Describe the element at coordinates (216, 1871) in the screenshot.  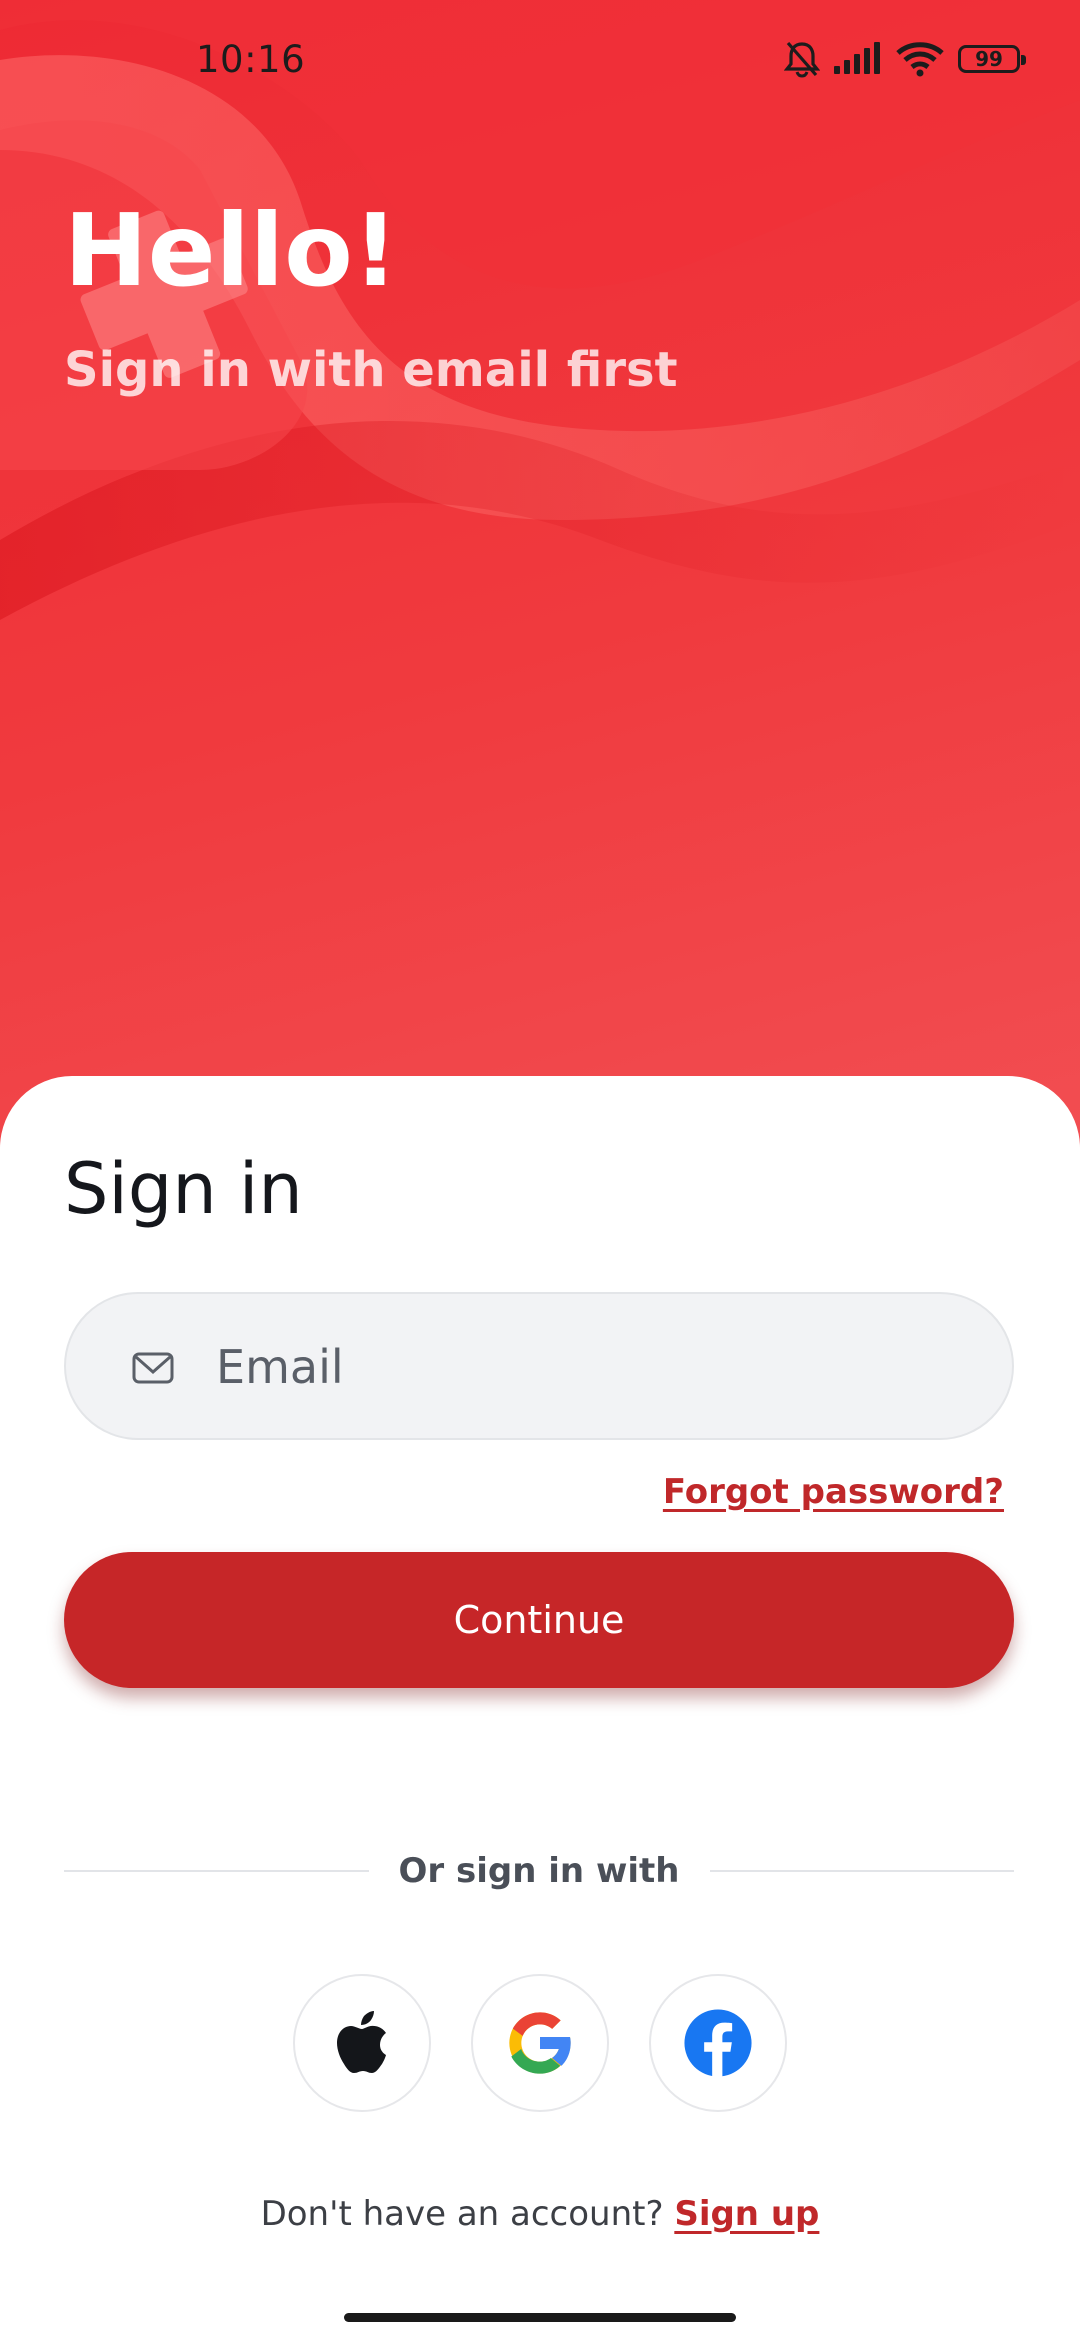
I see `divider-line-left` at that location.